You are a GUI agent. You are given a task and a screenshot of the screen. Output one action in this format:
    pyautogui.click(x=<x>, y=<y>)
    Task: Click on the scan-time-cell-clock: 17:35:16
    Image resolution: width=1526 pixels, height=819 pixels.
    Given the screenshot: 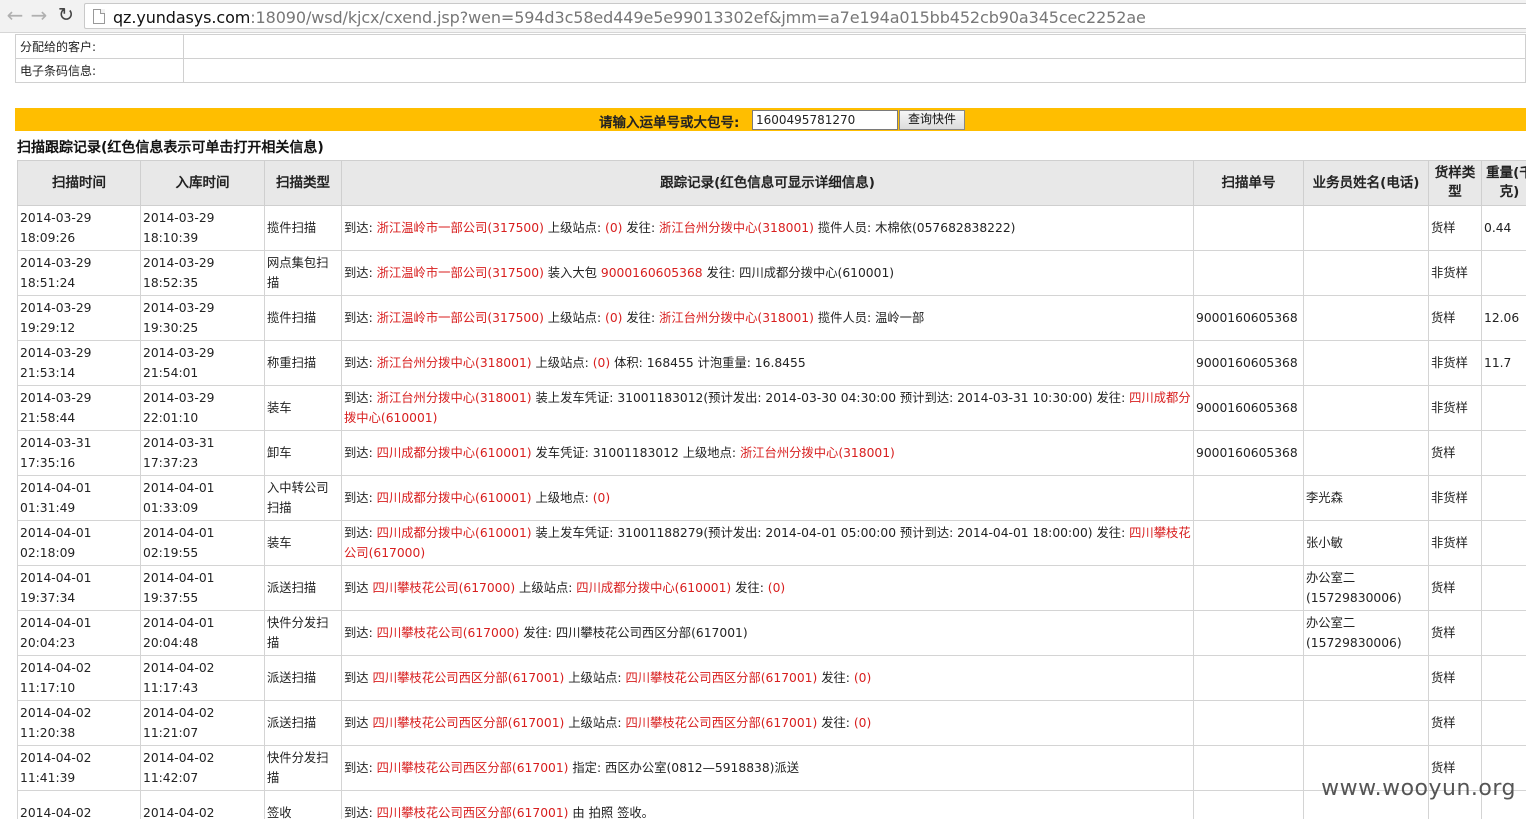 What is the action you would take?
    pyautogui.click(x=48, y=463)
    